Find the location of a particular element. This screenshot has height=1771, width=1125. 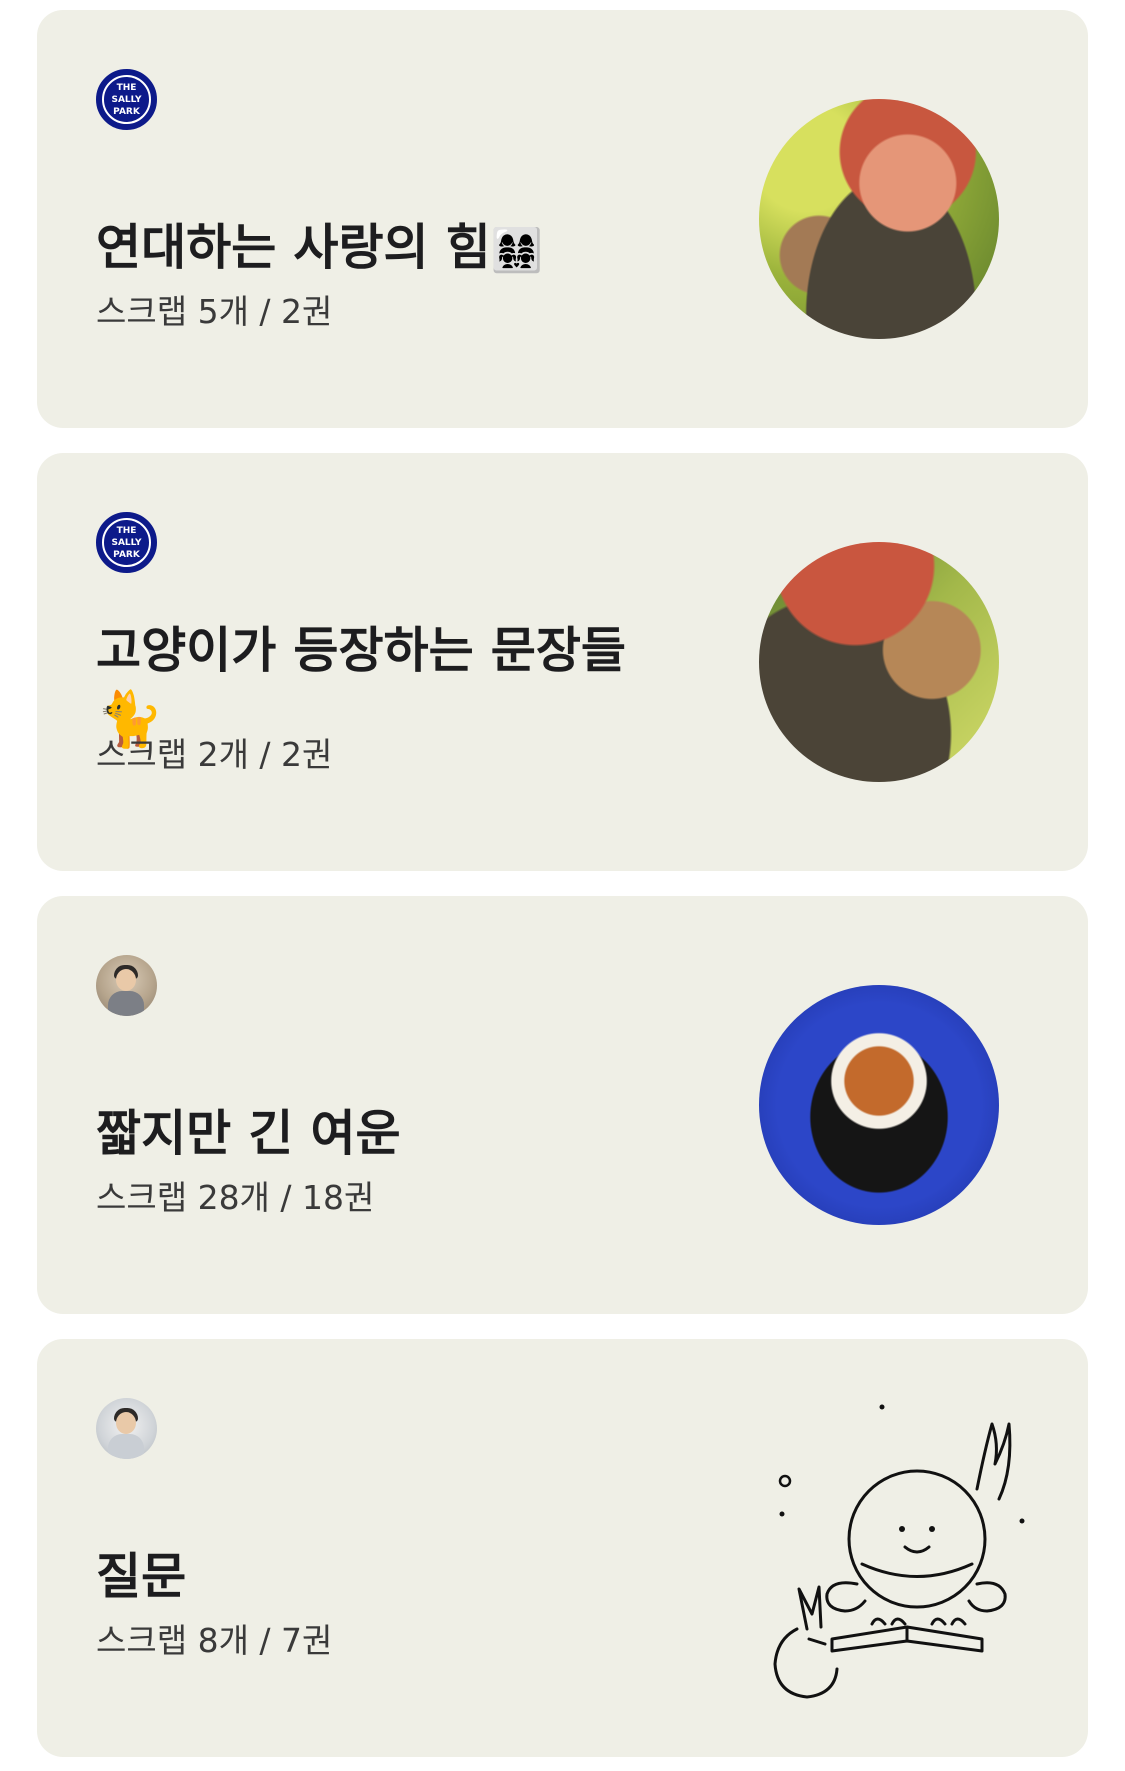

espresso-cup-photo is located at coordinates (879, 1105).